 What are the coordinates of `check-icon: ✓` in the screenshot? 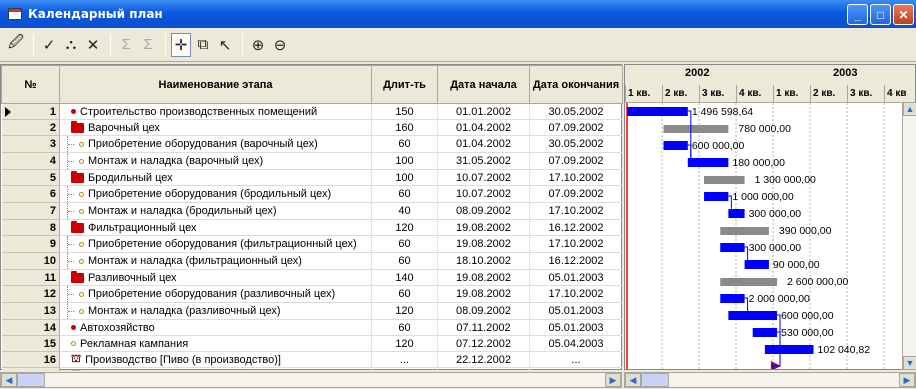 It's located at (49, 45).